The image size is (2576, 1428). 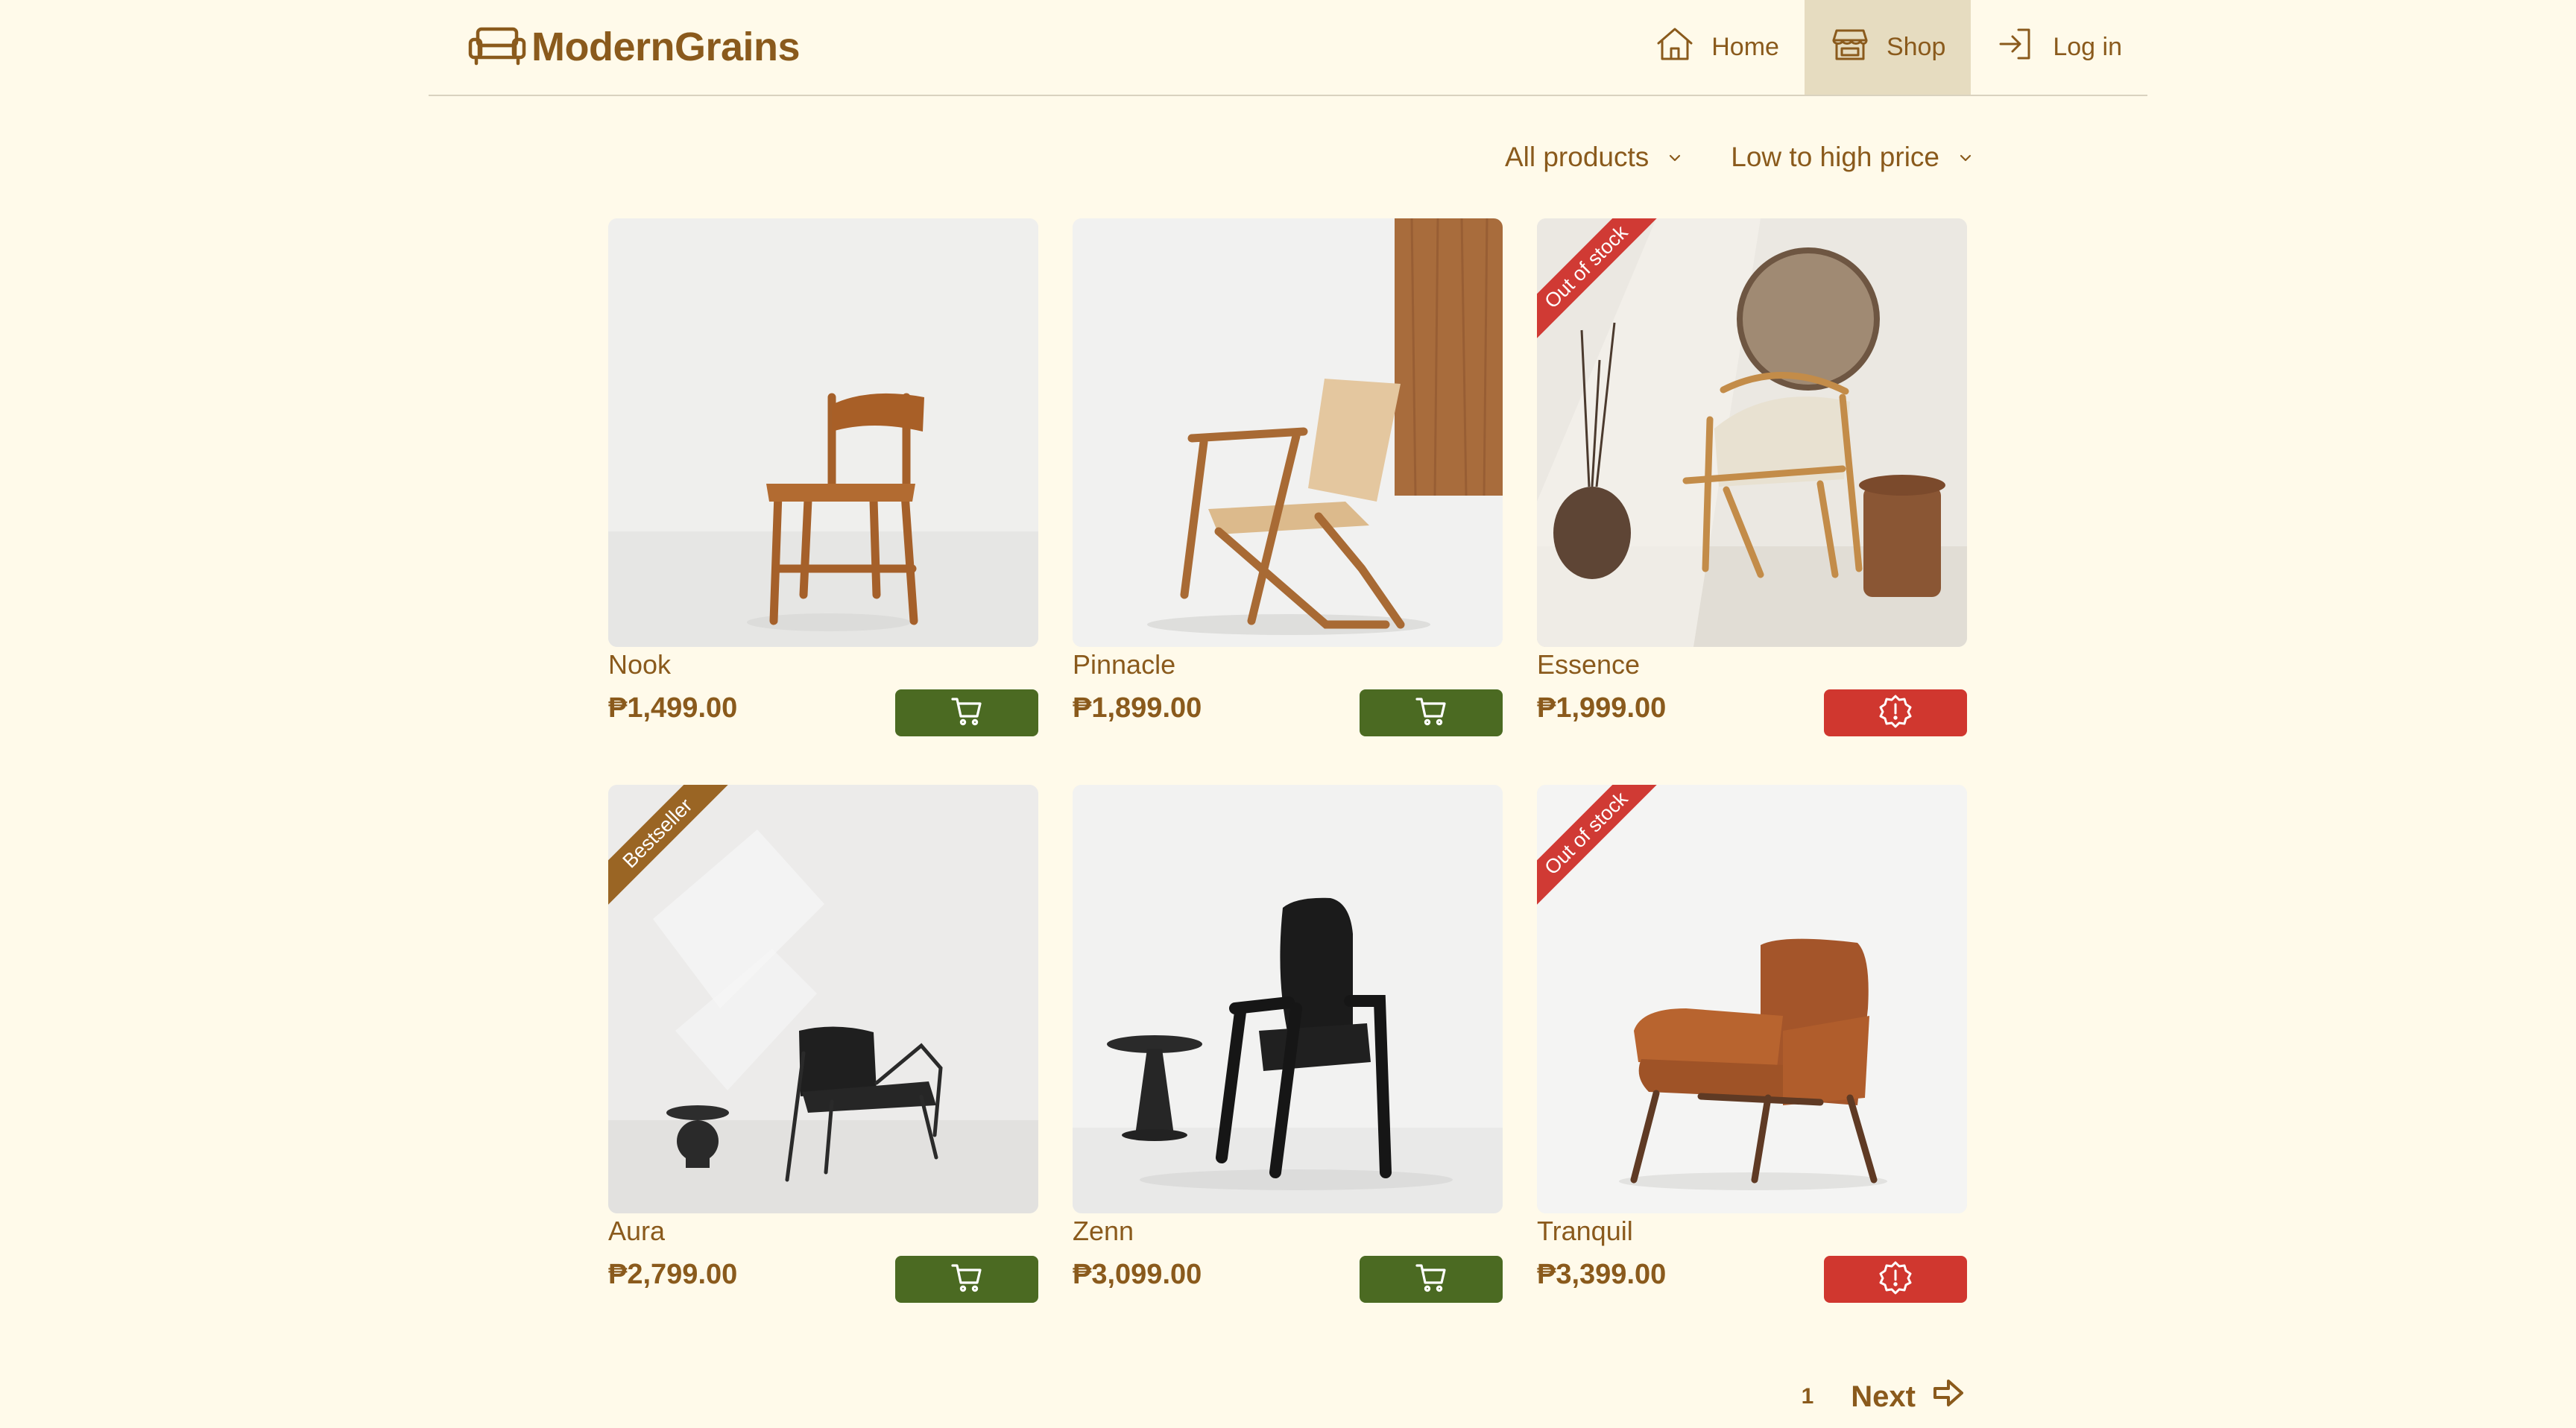 I want to click on nav-shop-label: Shop, so click(x=1916, y=47).